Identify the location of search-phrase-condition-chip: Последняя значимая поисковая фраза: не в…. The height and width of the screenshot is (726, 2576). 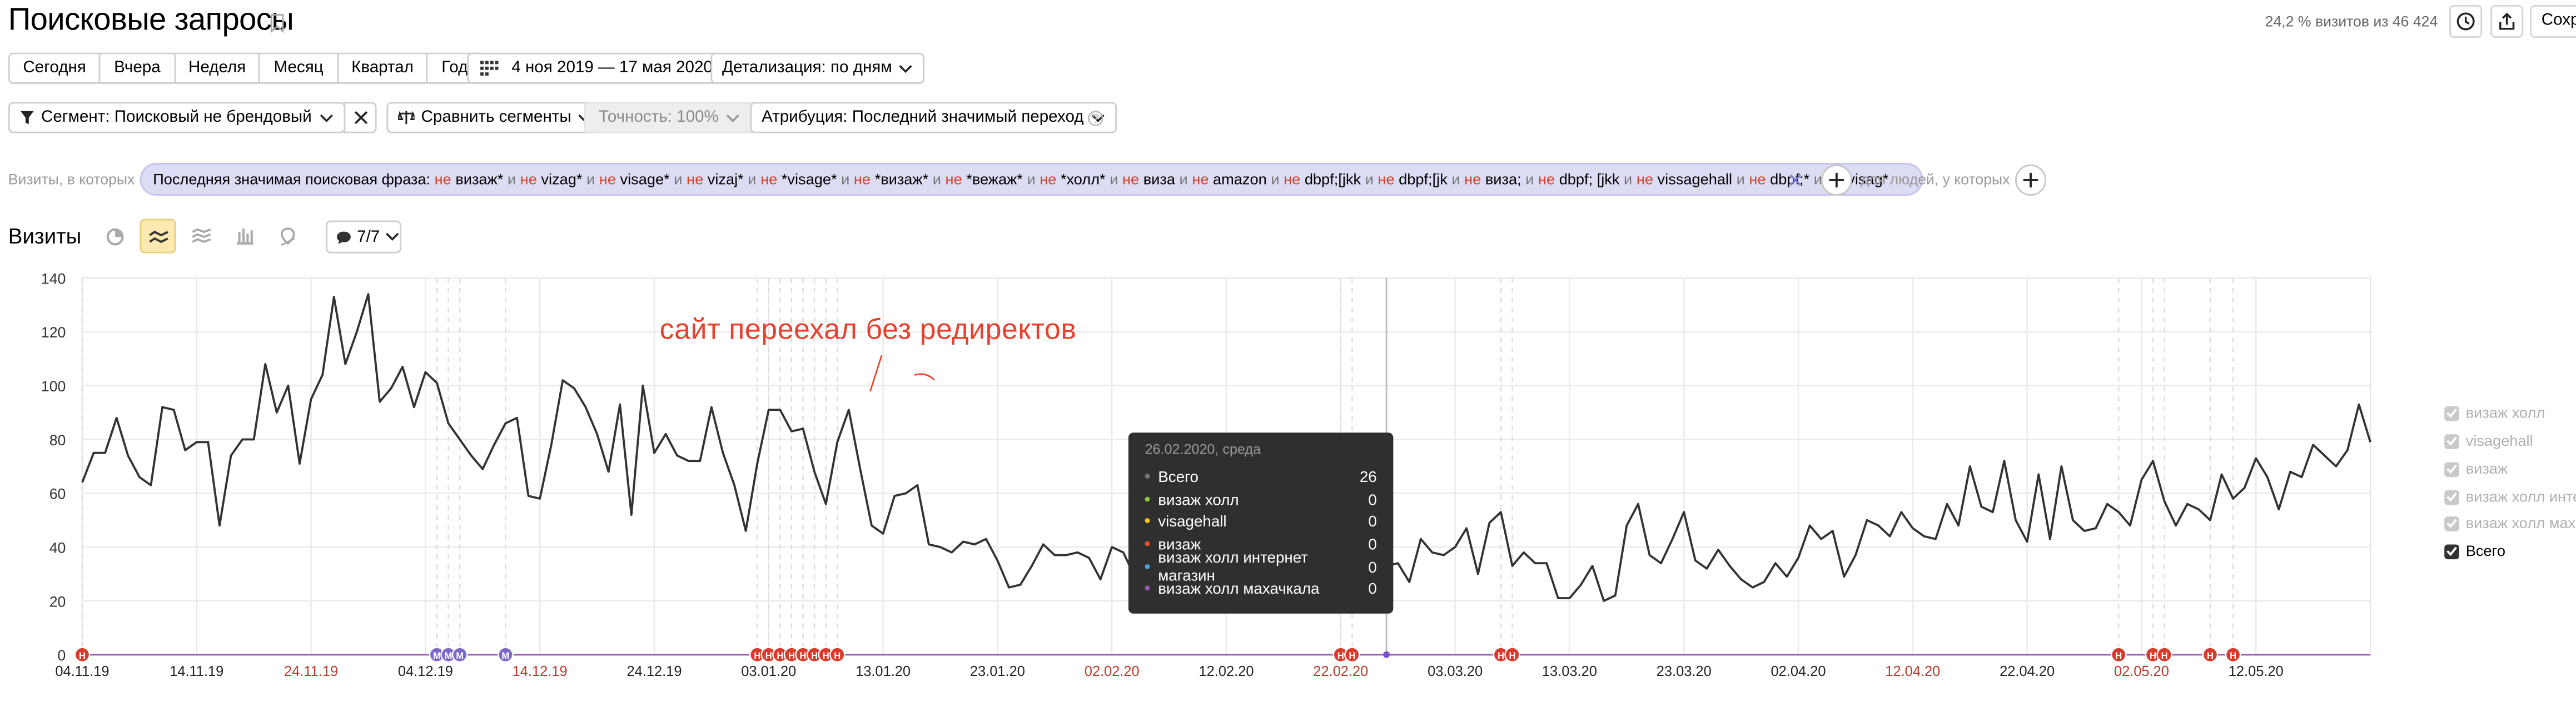
(1032, 179).